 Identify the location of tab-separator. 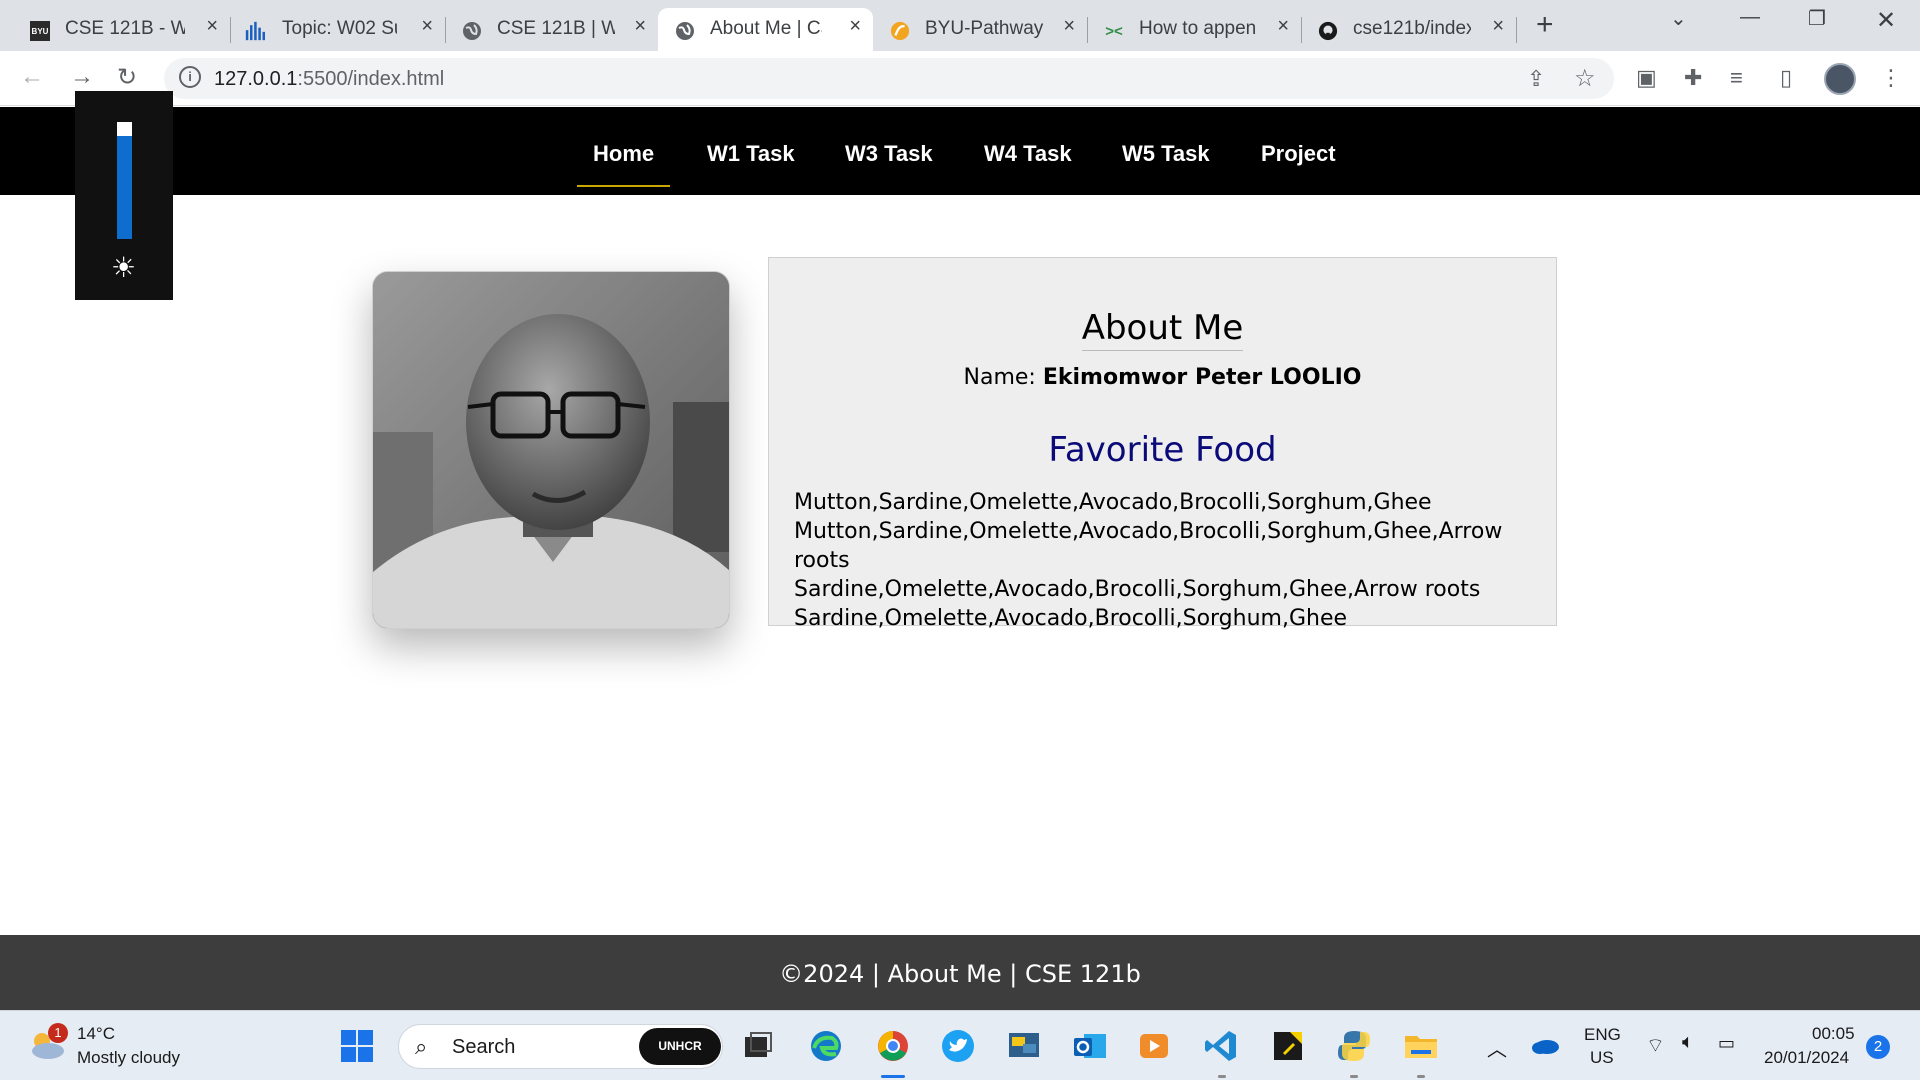
(1516, 30).